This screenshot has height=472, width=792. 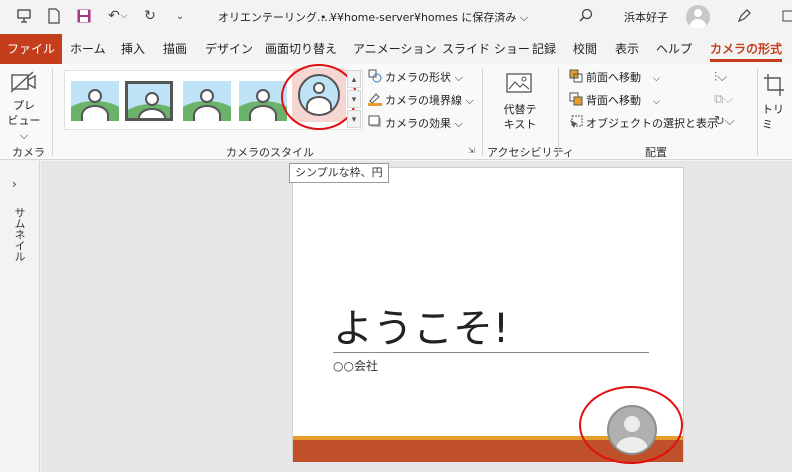 What do you see at coordinates (723, 99) in the screenshot?
I see `group-objects-icon: ⧉⌵` at bounding box center [723, 99].